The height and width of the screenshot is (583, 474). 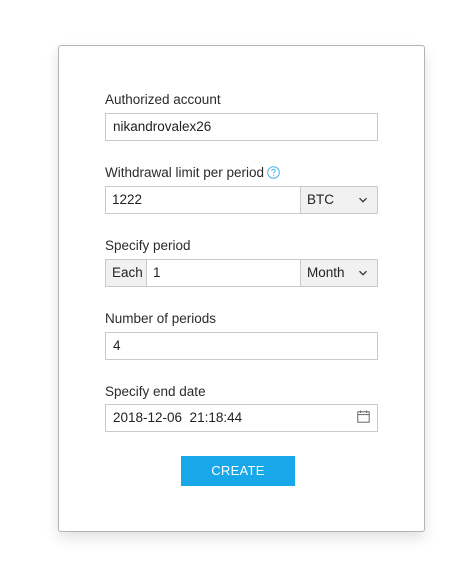 I want to click on period-prefix: Each, so click(x=126, y=273).